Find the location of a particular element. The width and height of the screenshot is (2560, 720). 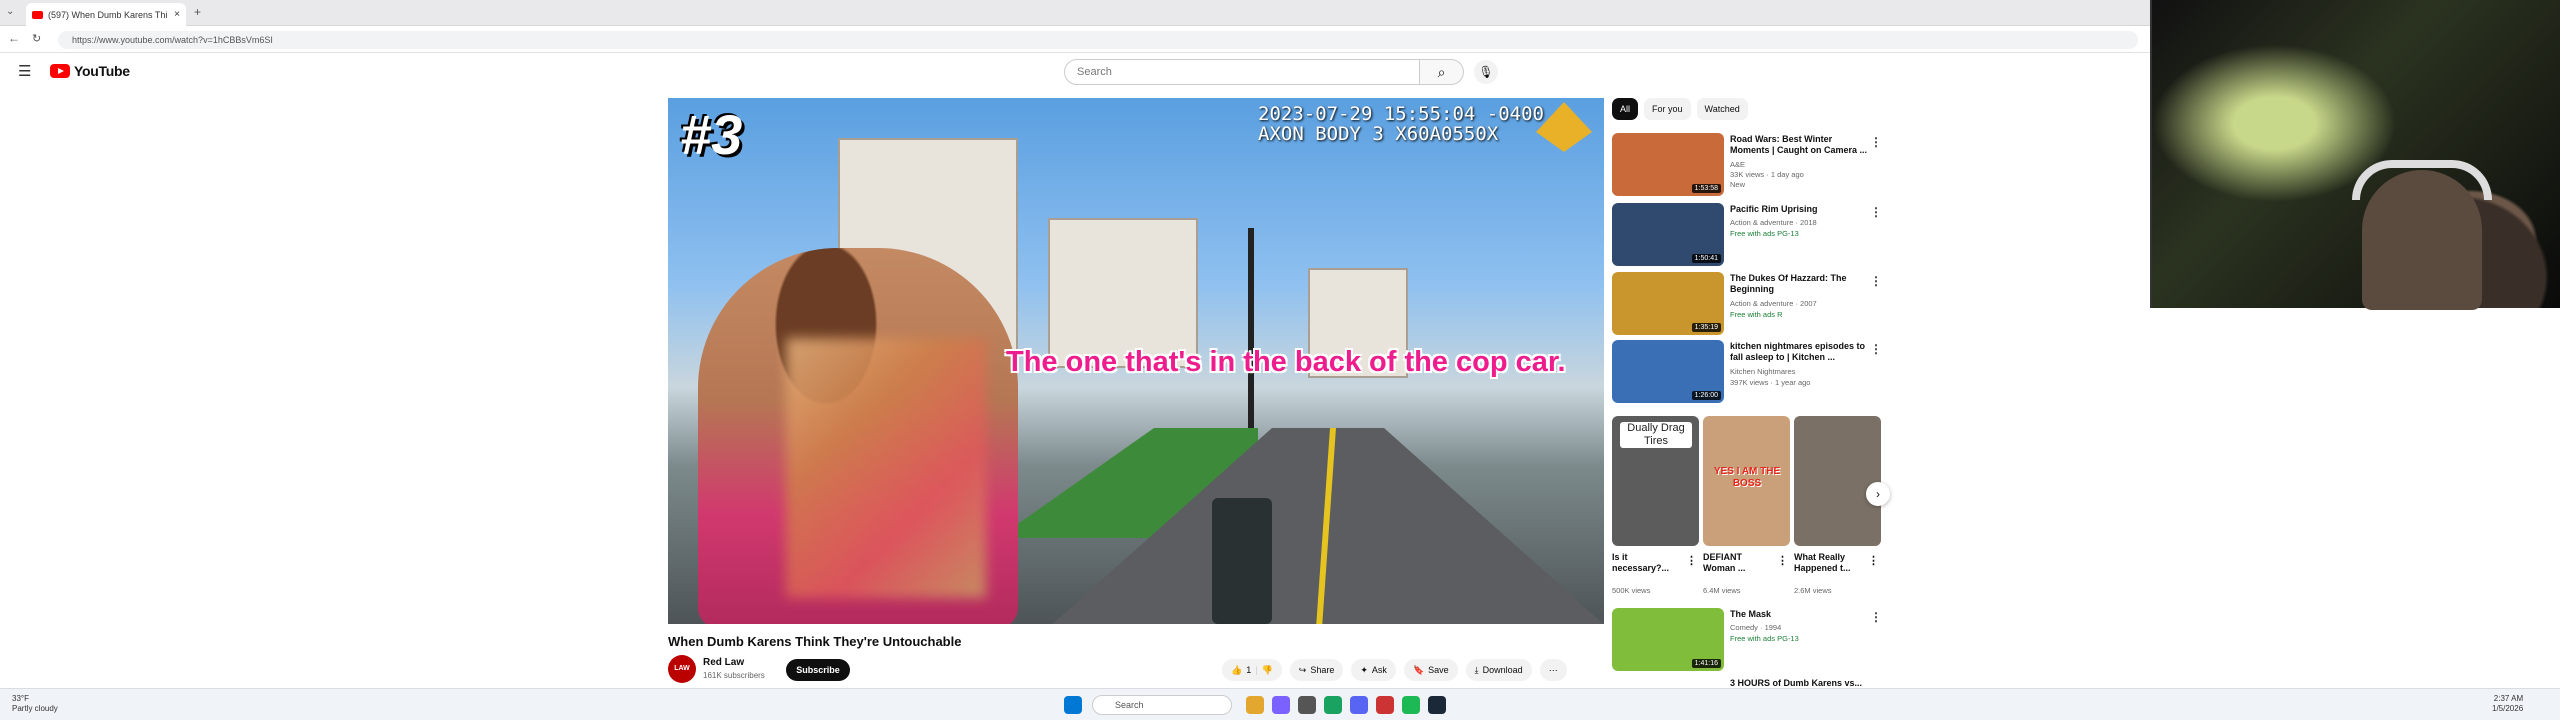

voice-search-button: 🎙 is located at coordinates (1486, 72).